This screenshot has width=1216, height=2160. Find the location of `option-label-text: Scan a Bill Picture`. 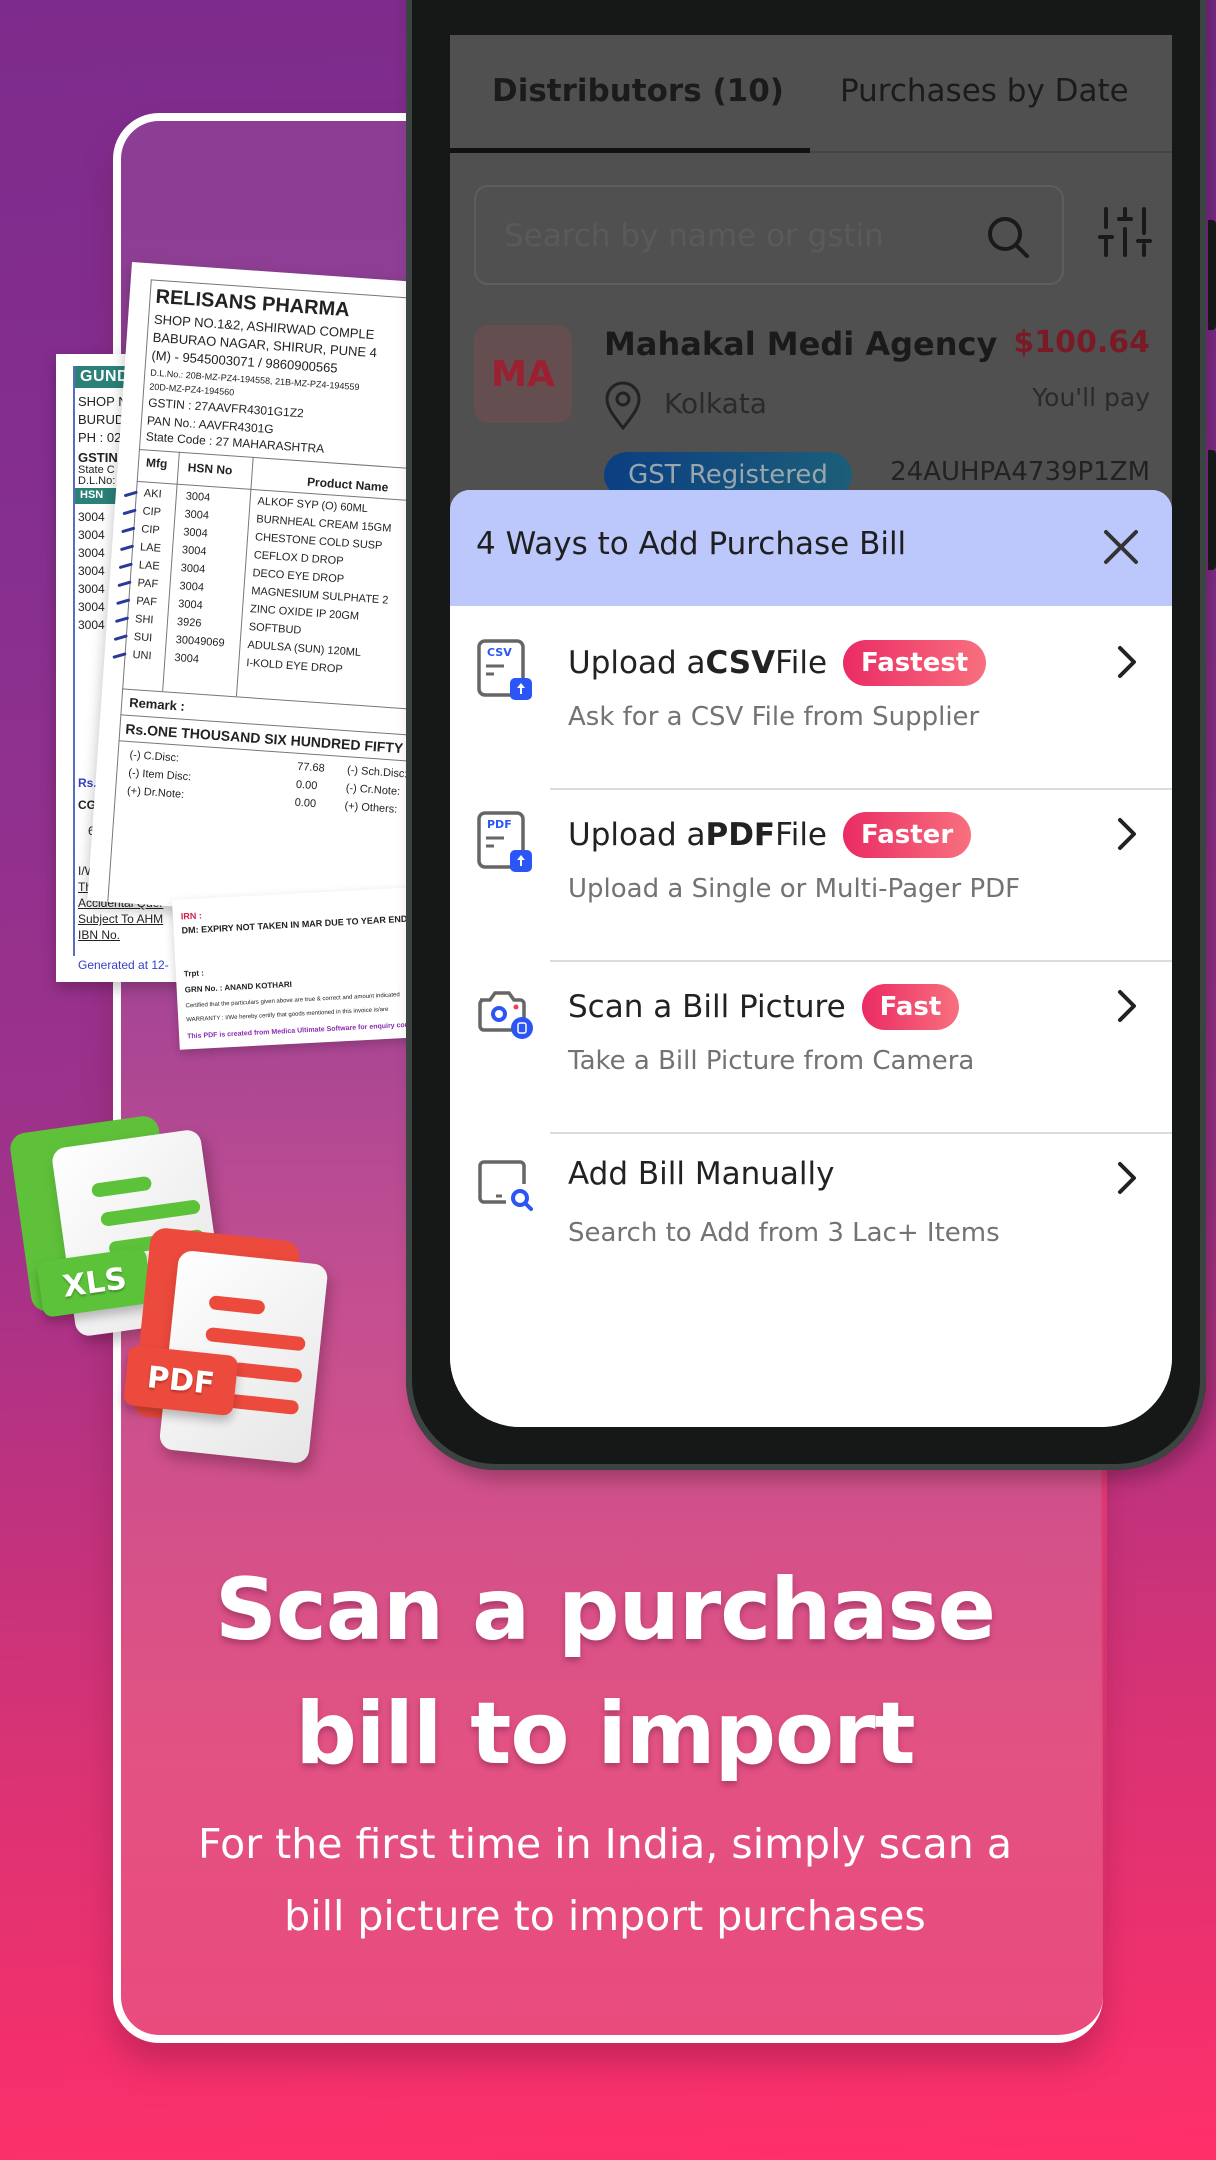

option-label-text: Scan a Bill Picture is located at coordinates (707, 1007).